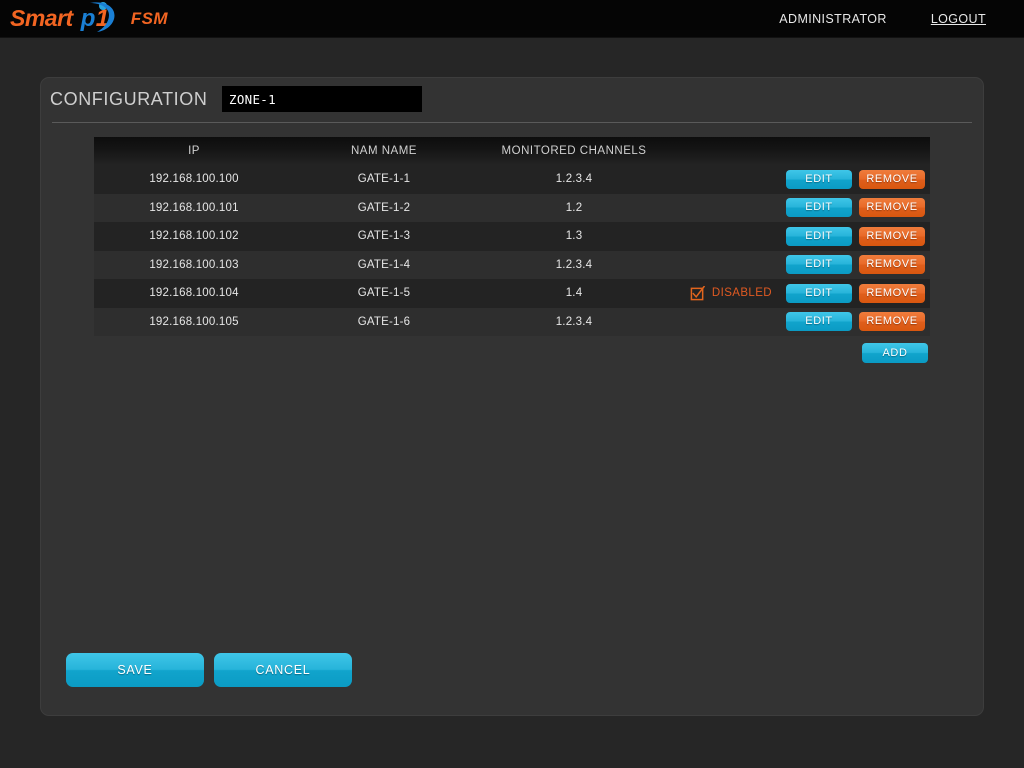  I want to click on logo-swoosh-icon, so click(102, 16).